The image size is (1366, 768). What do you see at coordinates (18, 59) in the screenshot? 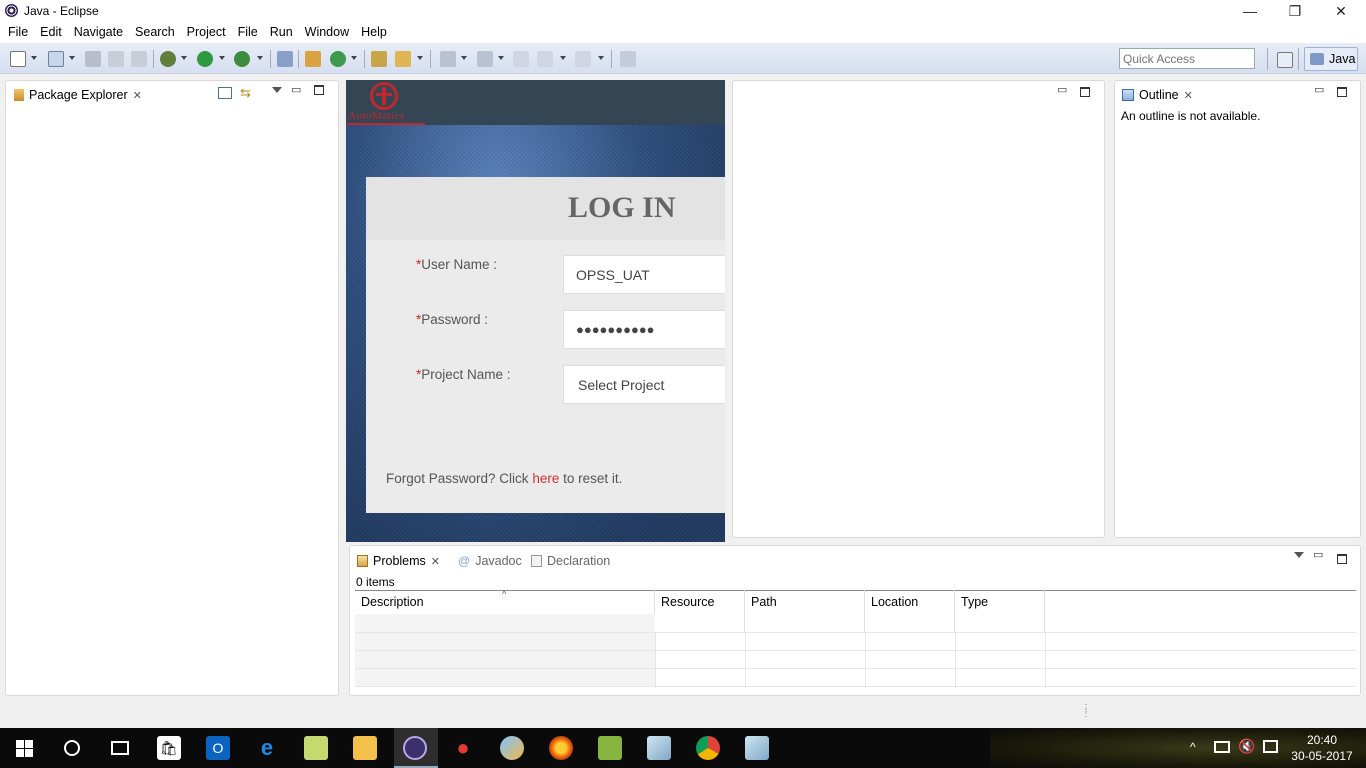
I see `new-file-icon` at bounding box center [18, 59].